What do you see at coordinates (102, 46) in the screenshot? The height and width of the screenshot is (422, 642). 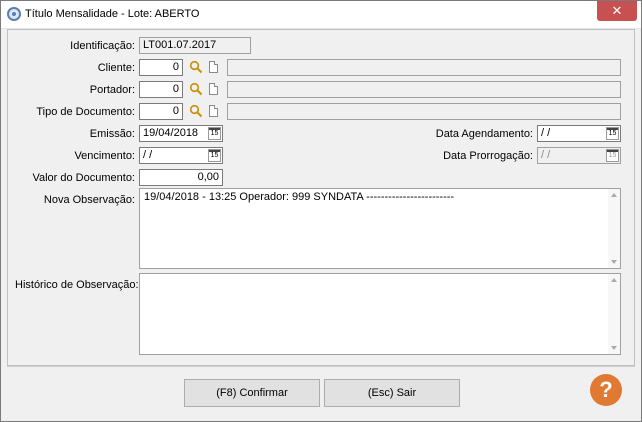 I see `identificacao-label: Identificação:` at bounding box center [102, 46].